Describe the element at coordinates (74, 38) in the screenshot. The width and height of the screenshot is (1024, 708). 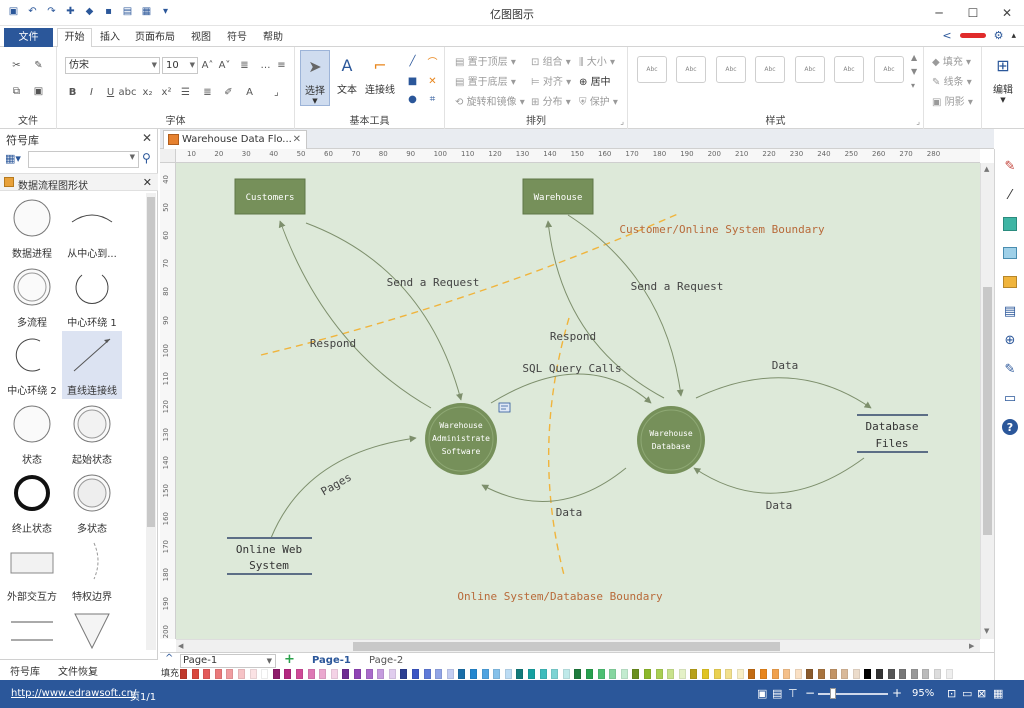
I see `tab-home: 开始` at that location.